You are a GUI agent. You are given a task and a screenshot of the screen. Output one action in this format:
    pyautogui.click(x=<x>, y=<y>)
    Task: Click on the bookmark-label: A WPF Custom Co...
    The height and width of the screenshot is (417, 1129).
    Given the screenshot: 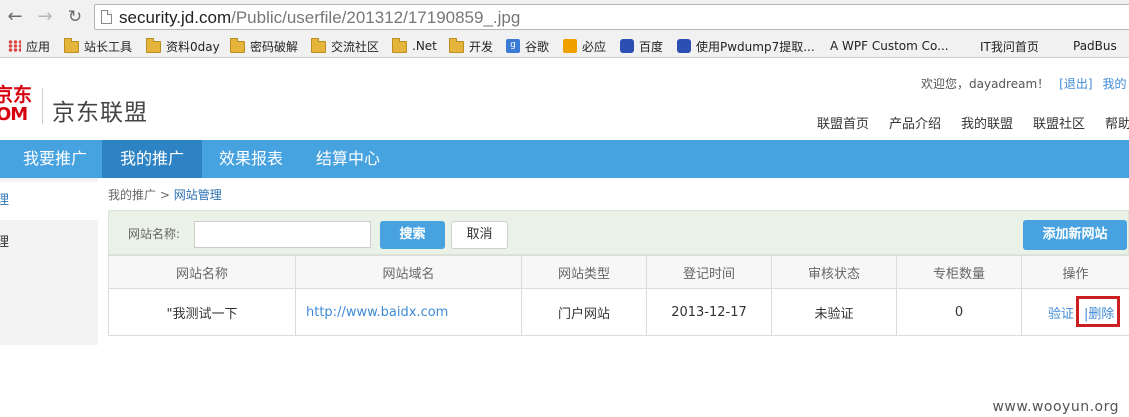 What is the action you would take?
    pyautogui.click(x=889, y=46)
    